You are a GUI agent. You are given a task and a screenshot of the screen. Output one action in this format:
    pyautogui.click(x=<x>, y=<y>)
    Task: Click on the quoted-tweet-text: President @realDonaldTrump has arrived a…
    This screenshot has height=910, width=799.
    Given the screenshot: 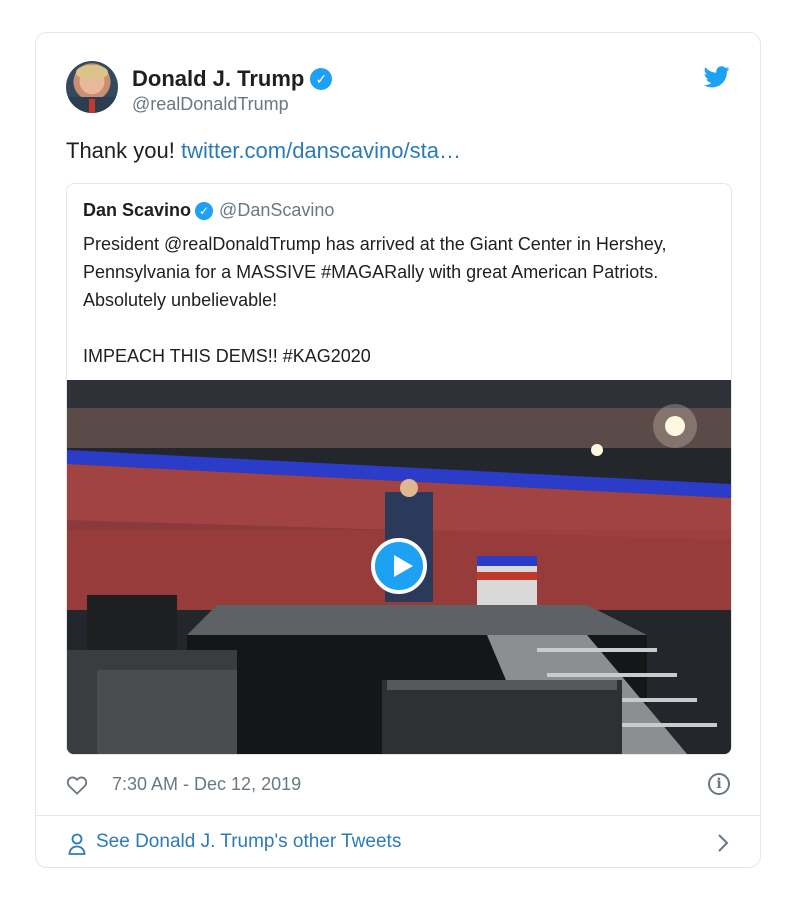 What is the action you would take?
    pyautogui.click(x=398, y=300)
    